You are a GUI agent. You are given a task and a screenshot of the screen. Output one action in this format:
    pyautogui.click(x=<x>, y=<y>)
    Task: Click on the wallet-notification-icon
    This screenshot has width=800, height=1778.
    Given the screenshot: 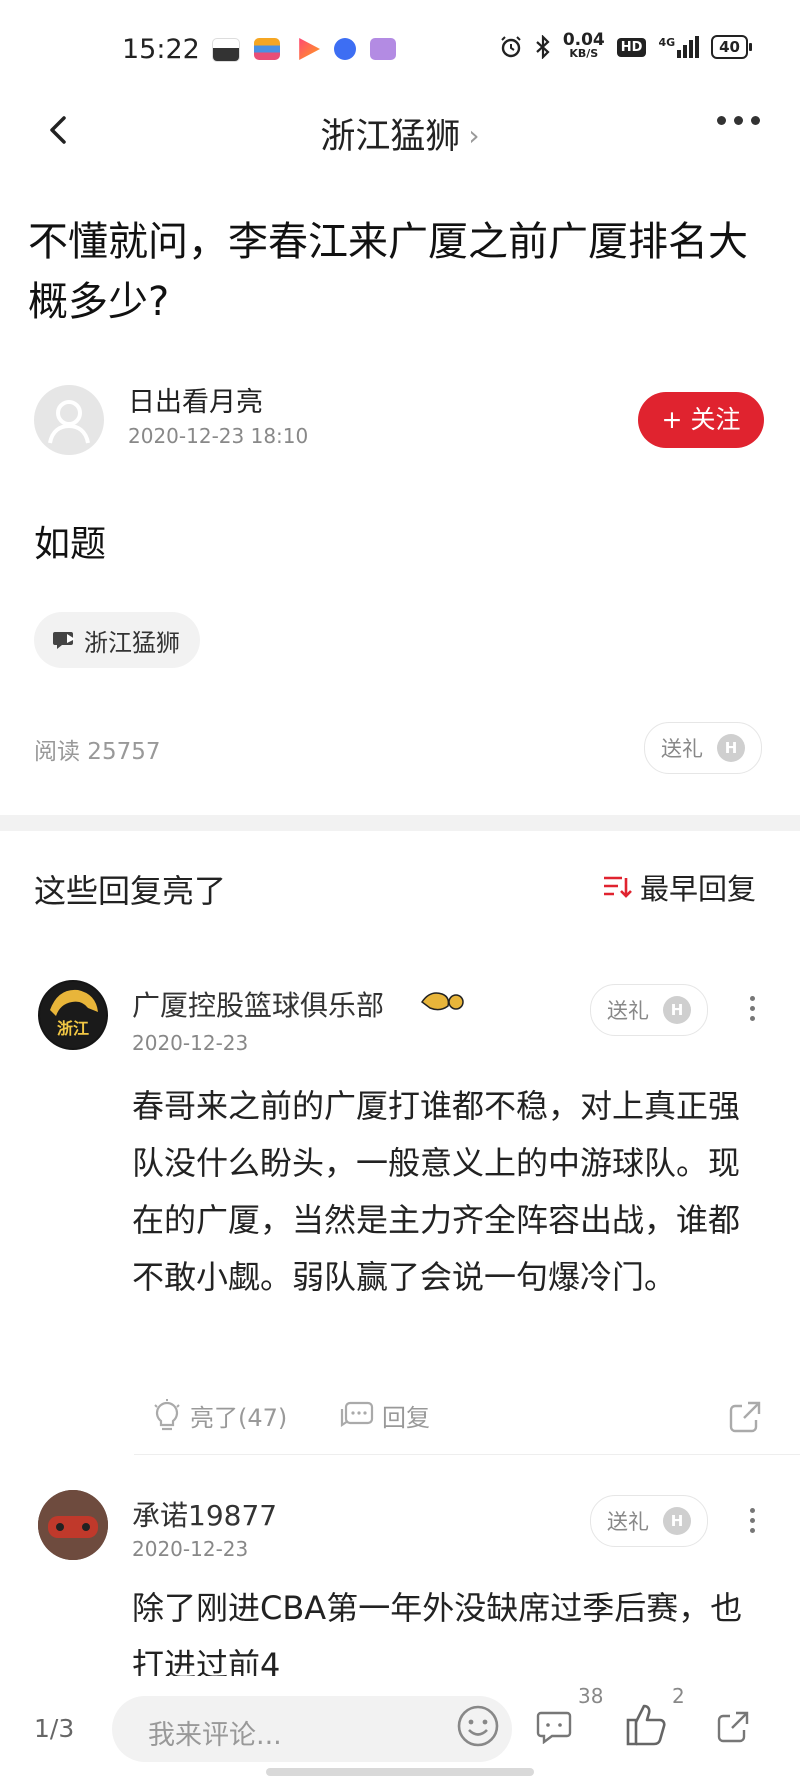 What is the action you would take?
    pyautogui.click(x=267, y=49)
    